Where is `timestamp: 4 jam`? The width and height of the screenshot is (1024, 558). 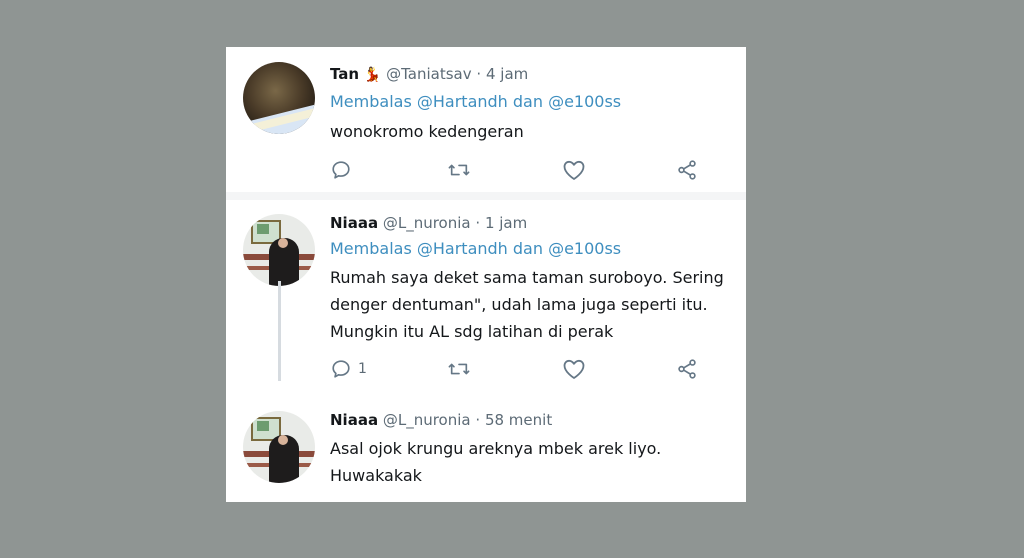
timestamp: 4 jam is located at coordinates (507, 74).